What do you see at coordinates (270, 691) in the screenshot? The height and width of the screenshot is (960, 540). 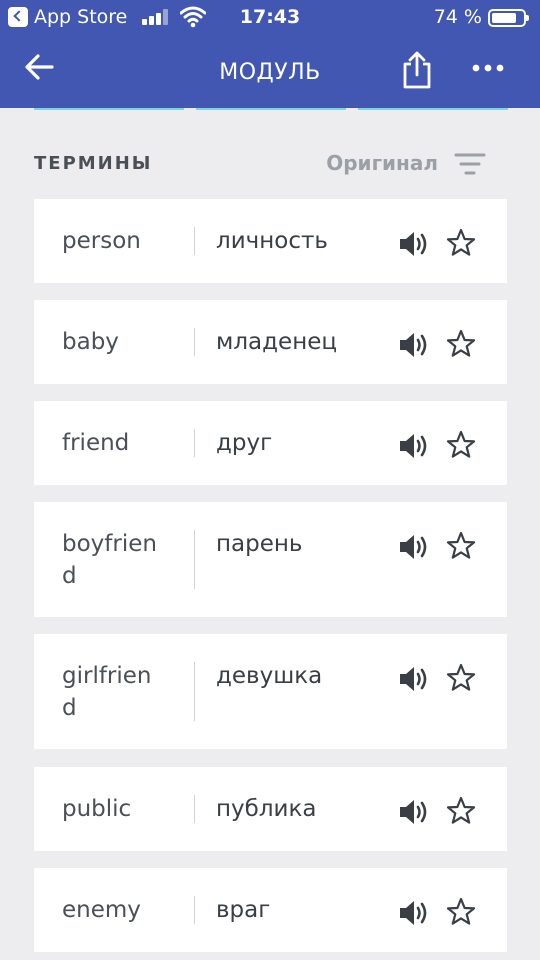 I see `term-card: girlfrien d девушка` at bounding box center [270, 691].